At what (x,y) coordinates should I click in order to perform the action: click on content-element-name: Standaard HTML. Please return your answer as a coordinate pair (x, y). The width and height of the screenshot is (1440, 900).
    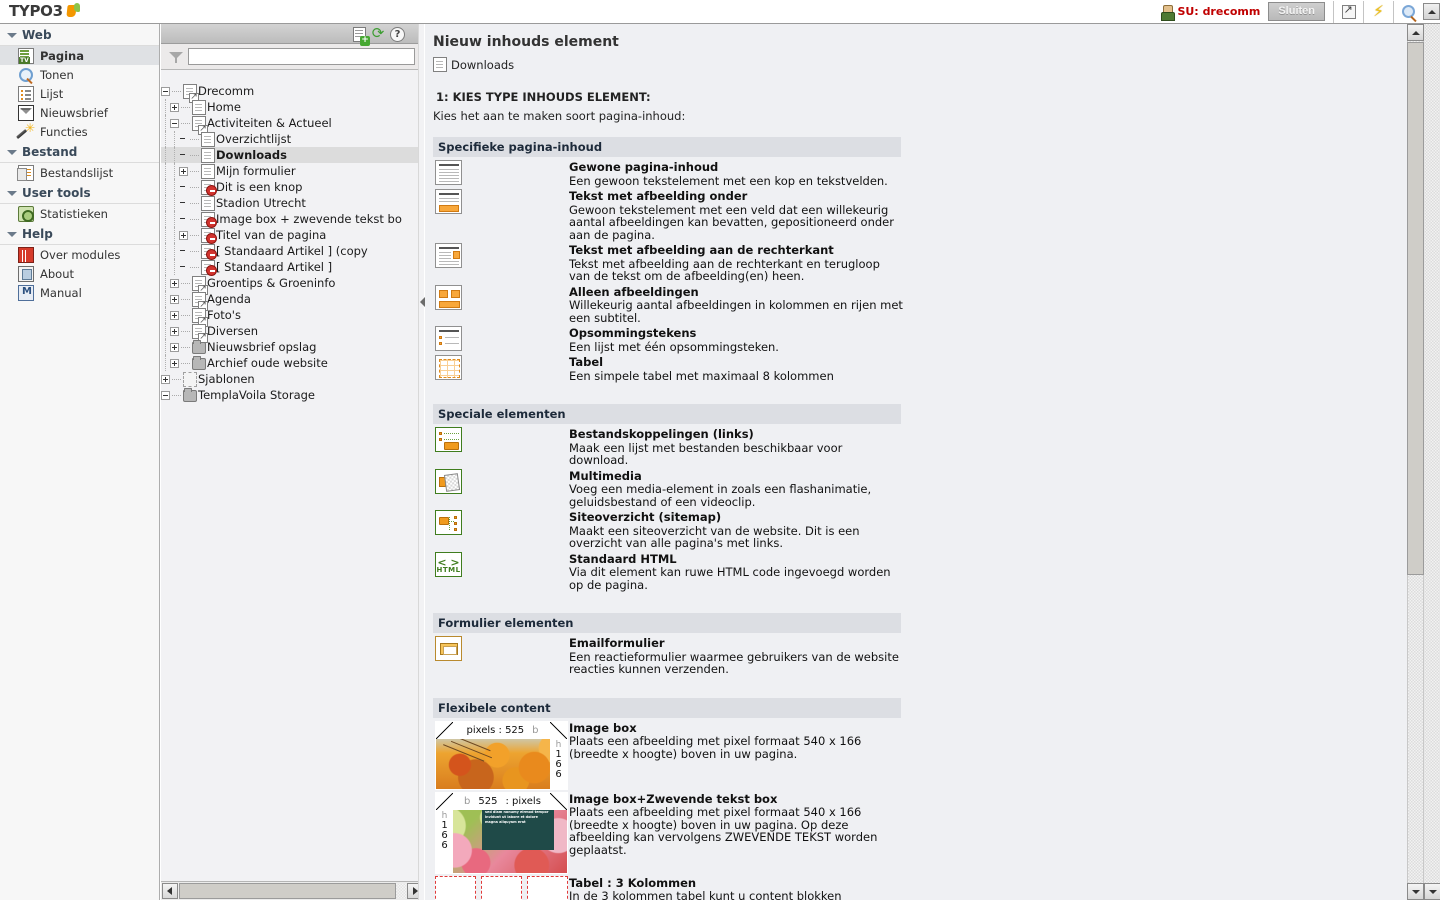
    Looking at the image, I should click on (736, 559).